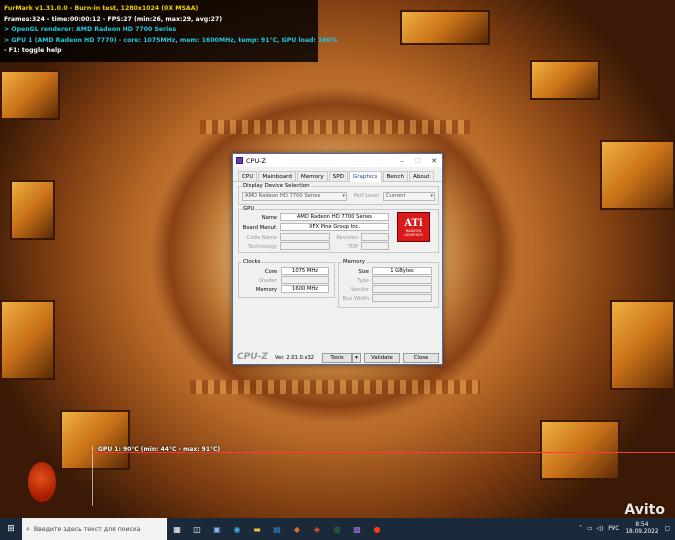 The image size is (675, 540). What do you see at coordinates (334, 227) in the screenshot?
I see `board-manuf-field: XFX Pine Group Inc.` at bounding box center [334, 227].